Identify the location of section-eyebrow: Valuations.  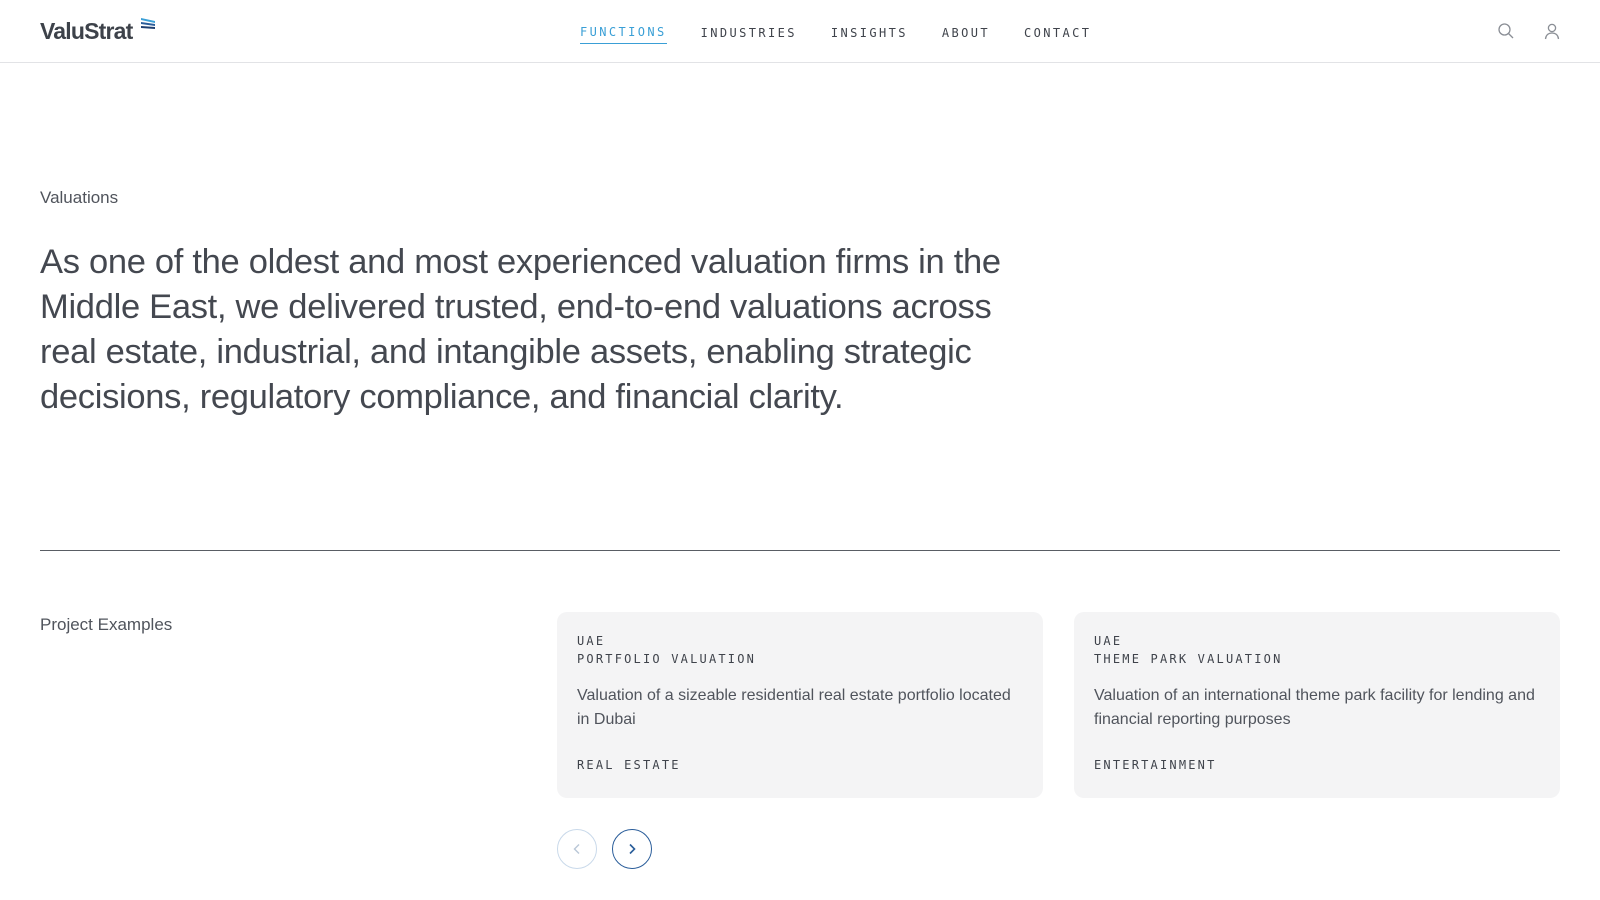
(79, 197).